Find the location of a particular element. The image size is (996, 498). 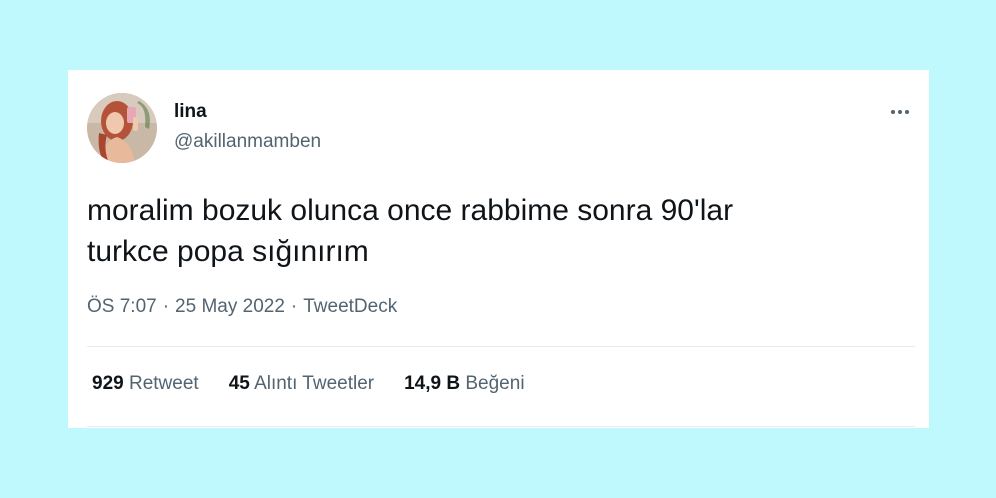

tweet-date: 25 May 2022 is located at coordinates (230, 306).